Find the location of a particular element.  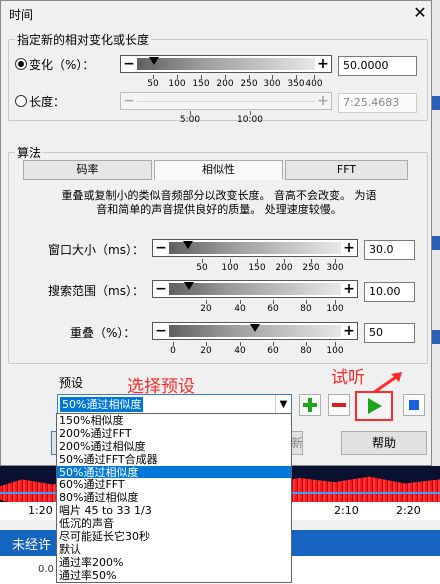

preset-label: 预设 is located at coordinates (71, 383).